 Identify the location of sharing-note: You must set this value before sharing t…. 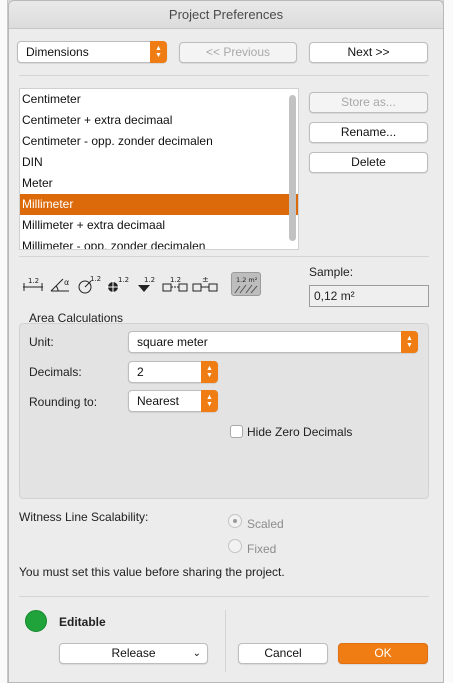
(152, 572).